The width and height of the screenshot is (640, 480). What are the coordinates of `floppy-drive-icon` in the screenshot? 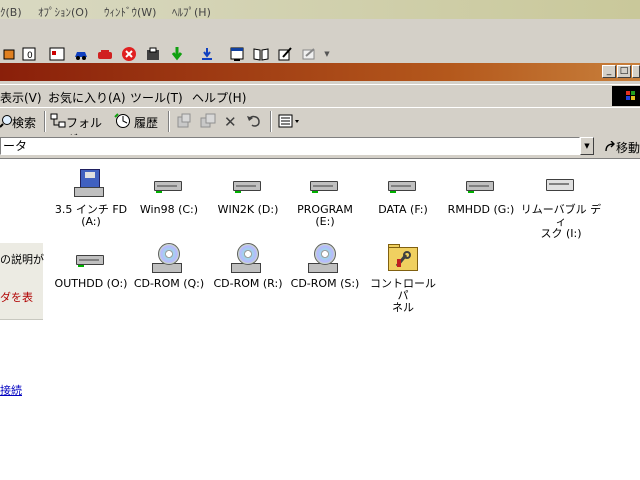 It's located at (91, 186).